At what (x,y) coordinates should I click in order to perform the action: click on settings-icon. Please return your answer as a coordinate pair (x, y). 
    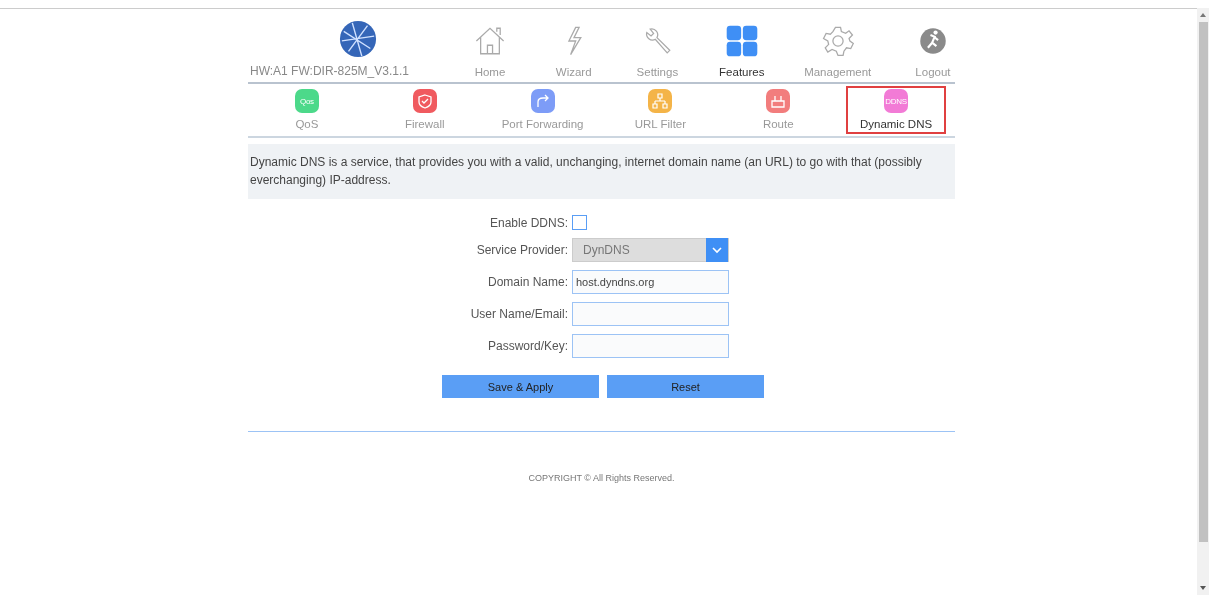
    Looking at the image, I should click on (837, 41).